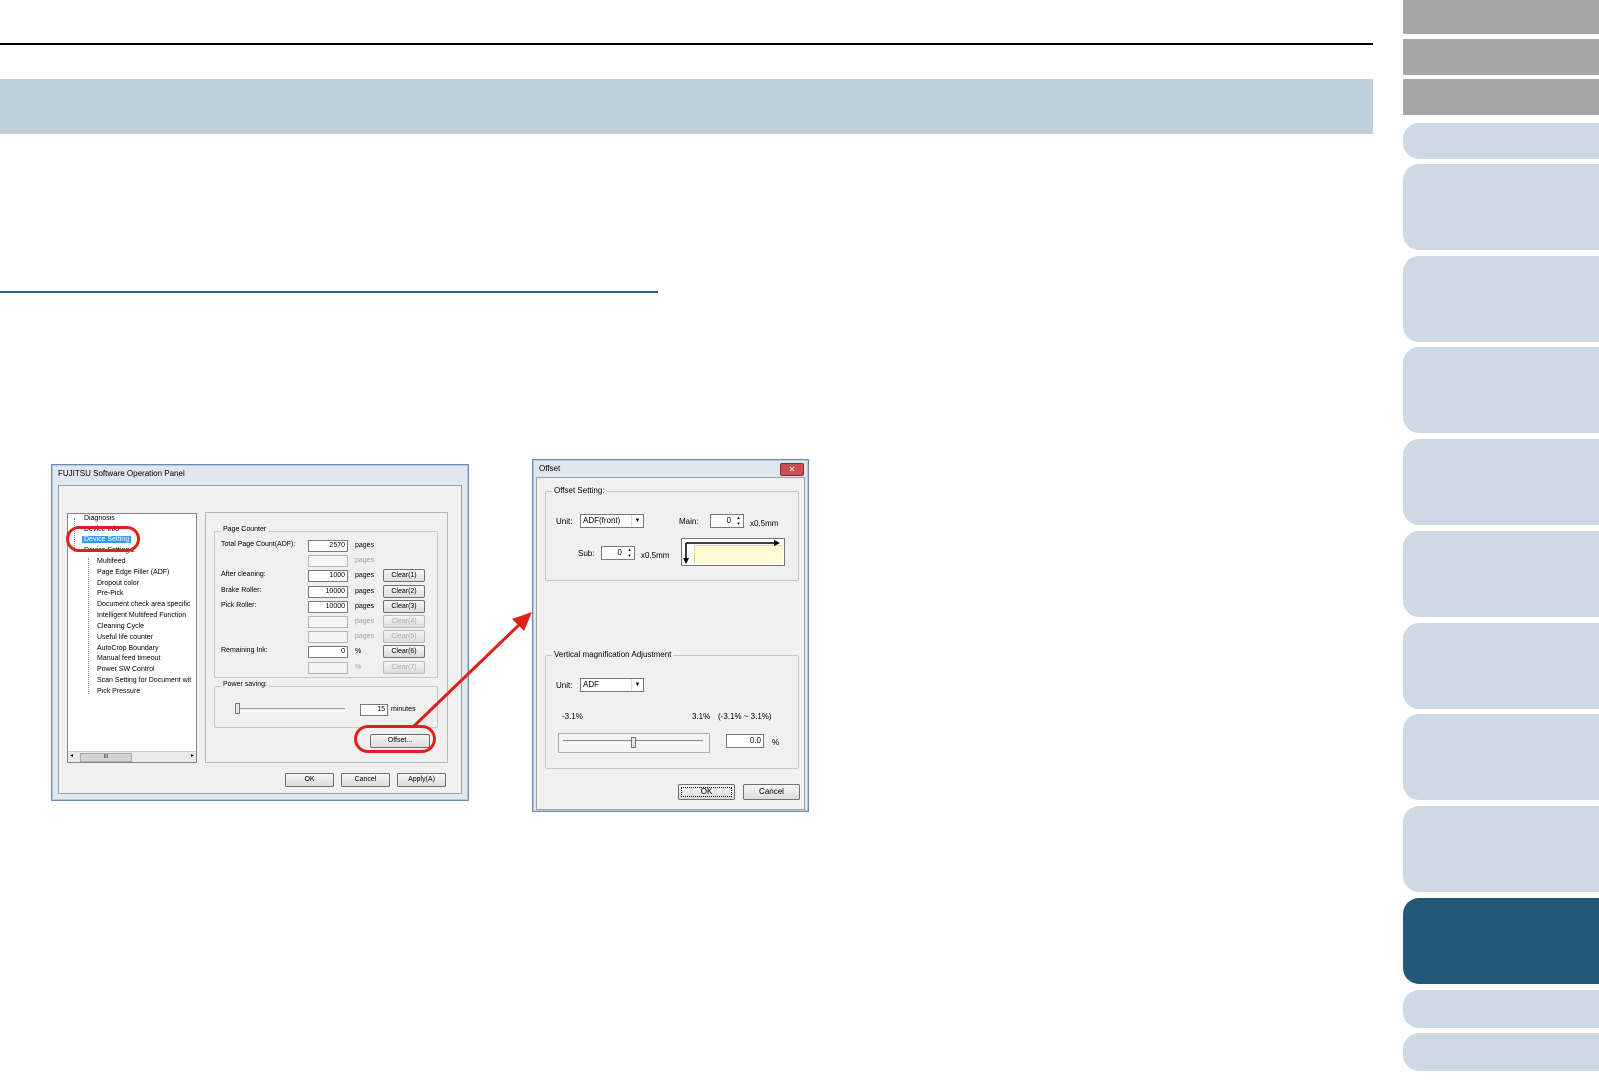  What do you see at coordinates (629, 553) in the screenshot?
I see `sub-spinner-icon: ▴ ▾` at bounding box center [629, 553].